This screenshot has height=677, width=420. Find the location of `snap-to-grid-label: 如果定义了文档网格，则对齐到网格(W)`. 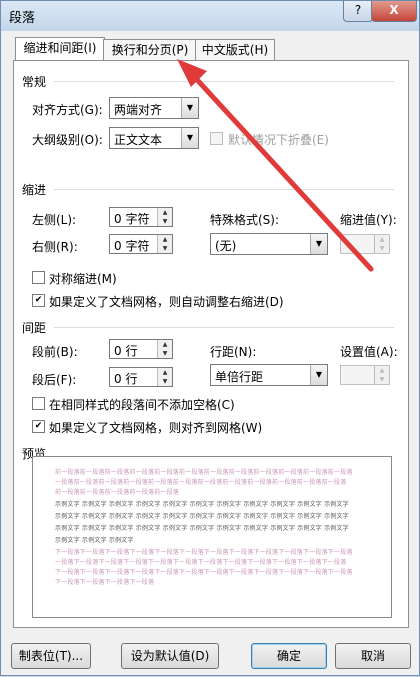

snap-to-grid-label: 如果定义了文档网格，则对齐到网格(W) is located at coordinates (156, 428).